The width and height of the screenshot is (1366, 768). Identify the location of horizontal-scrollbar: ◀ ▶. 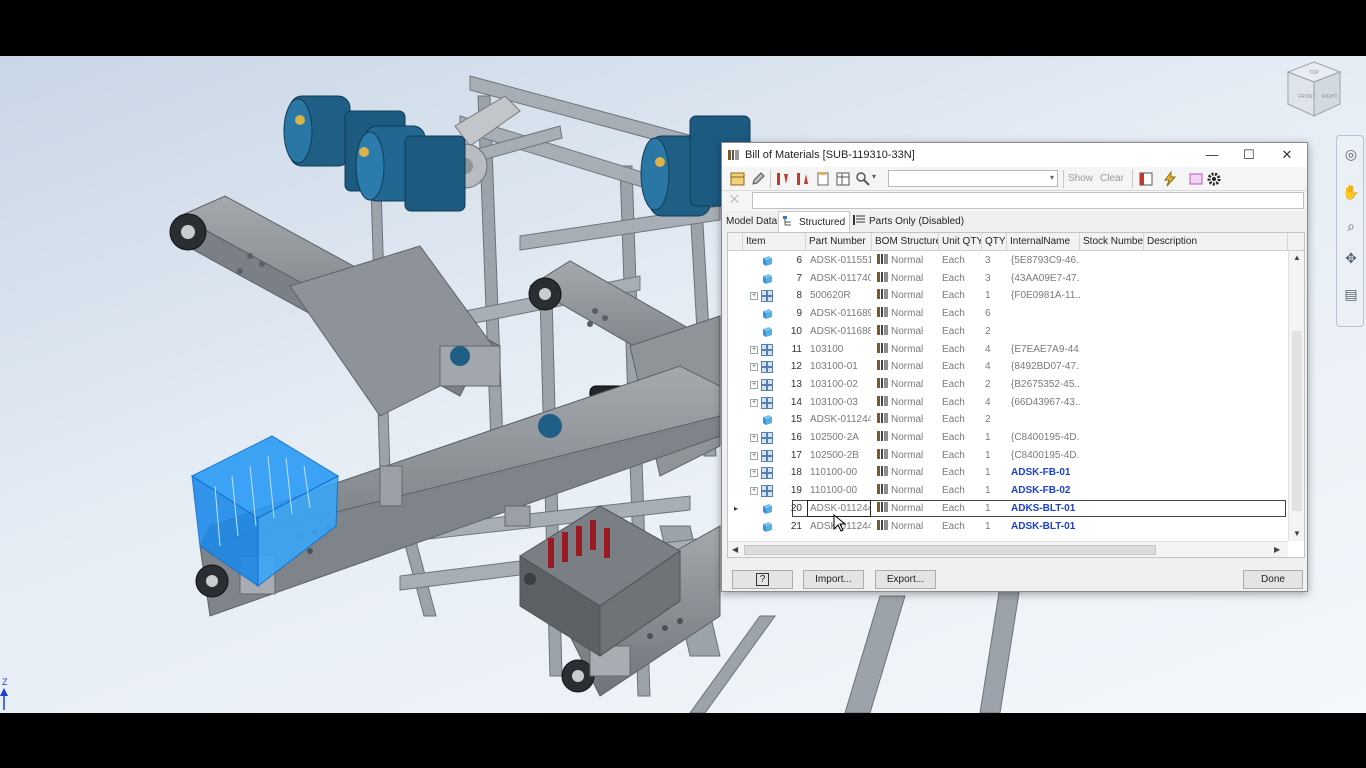
(1008, 549).